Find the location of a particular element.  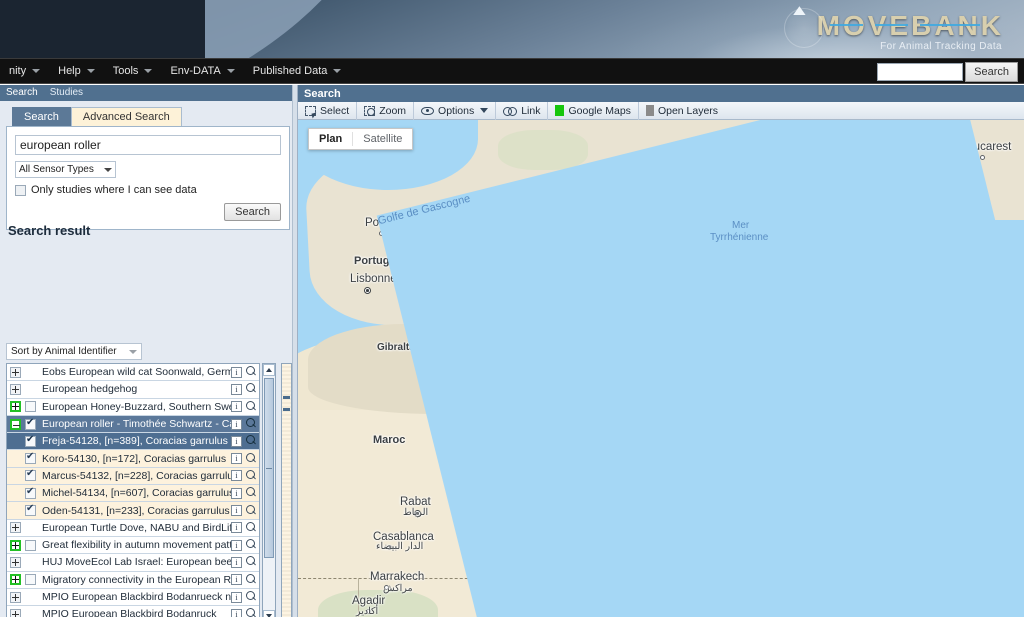

toolbar-link-button: Link is located at coordinates (522, 110).